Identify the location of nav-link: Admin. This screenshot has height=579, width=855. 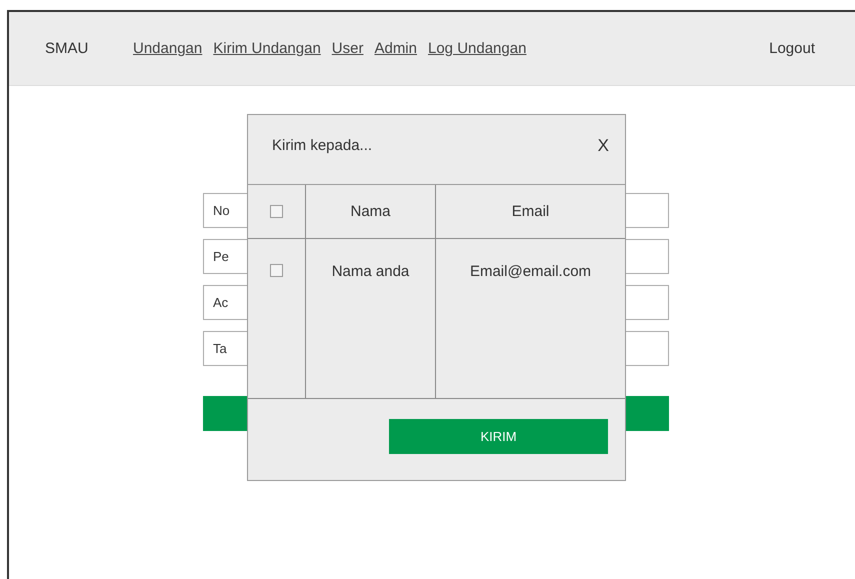
(395, 48).